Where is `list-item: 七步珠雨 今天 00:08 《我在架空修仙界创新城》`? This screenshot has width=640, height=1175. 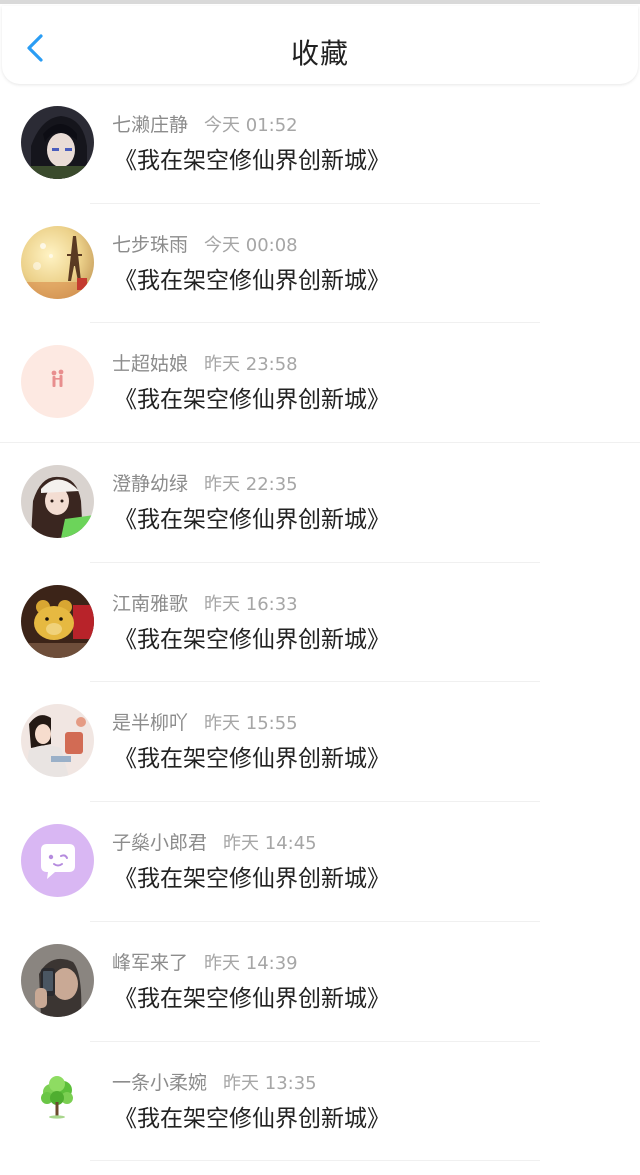
list-item: 七步珠雨 今天 00:08 《我在架空修仙界创新城》 is located at coordinates (320, 264).